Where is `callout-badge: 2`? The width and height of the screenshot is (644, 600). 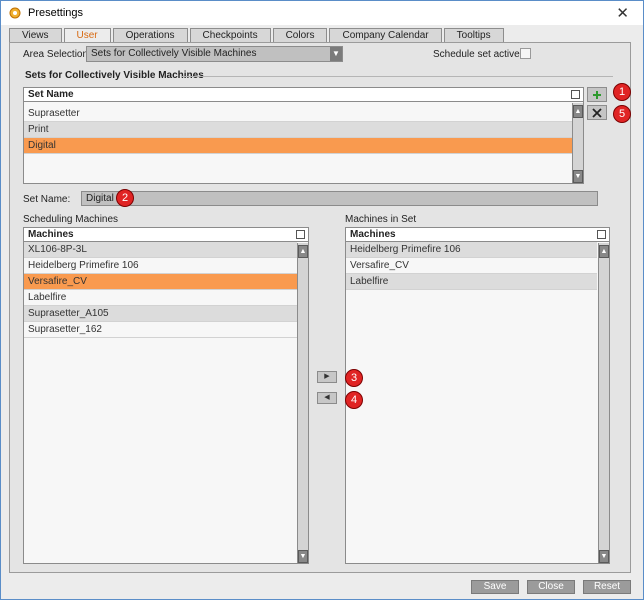 callout-badge: 2 is located at coordinates (125, 198).